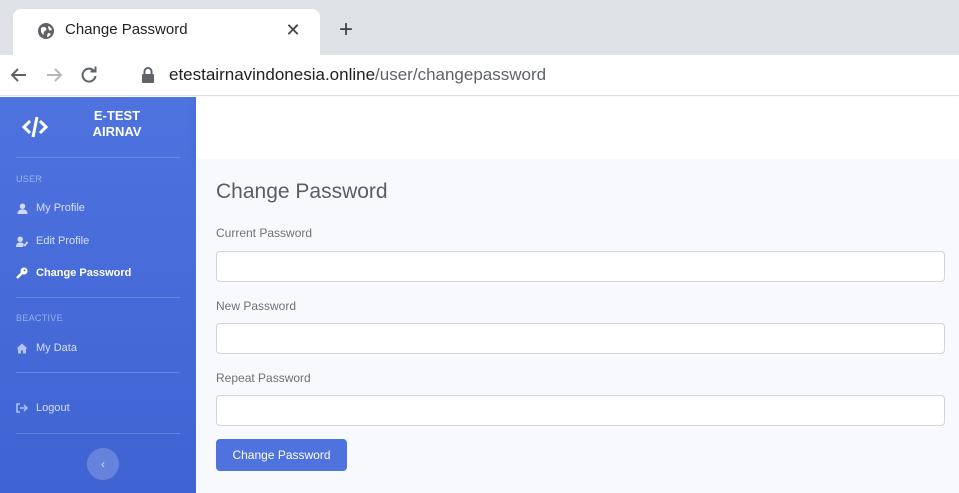 This screenshot has height=493, width=959. Describe the element at coordinates (148, 75) in the screenshot. I see `lock-icon` at that location.